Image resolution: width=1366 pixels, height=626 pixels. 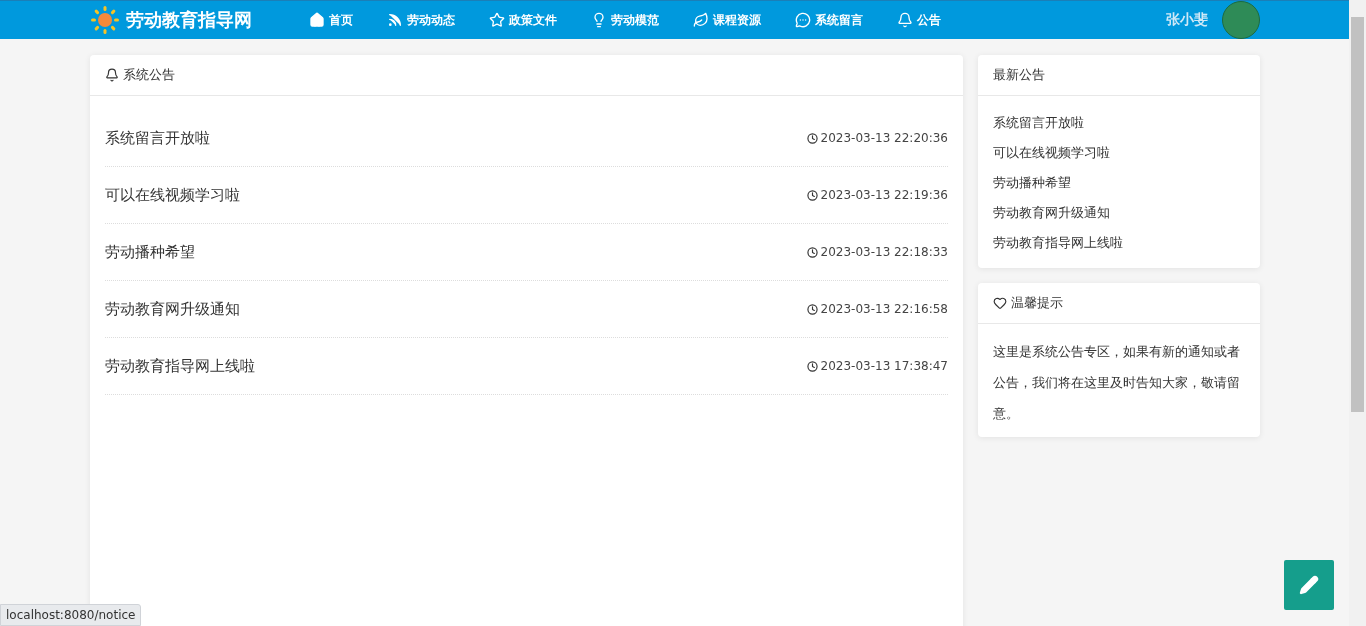 I want to click on notice-title-link: 可以在线视频学习啦, so click(x=172, y=195).